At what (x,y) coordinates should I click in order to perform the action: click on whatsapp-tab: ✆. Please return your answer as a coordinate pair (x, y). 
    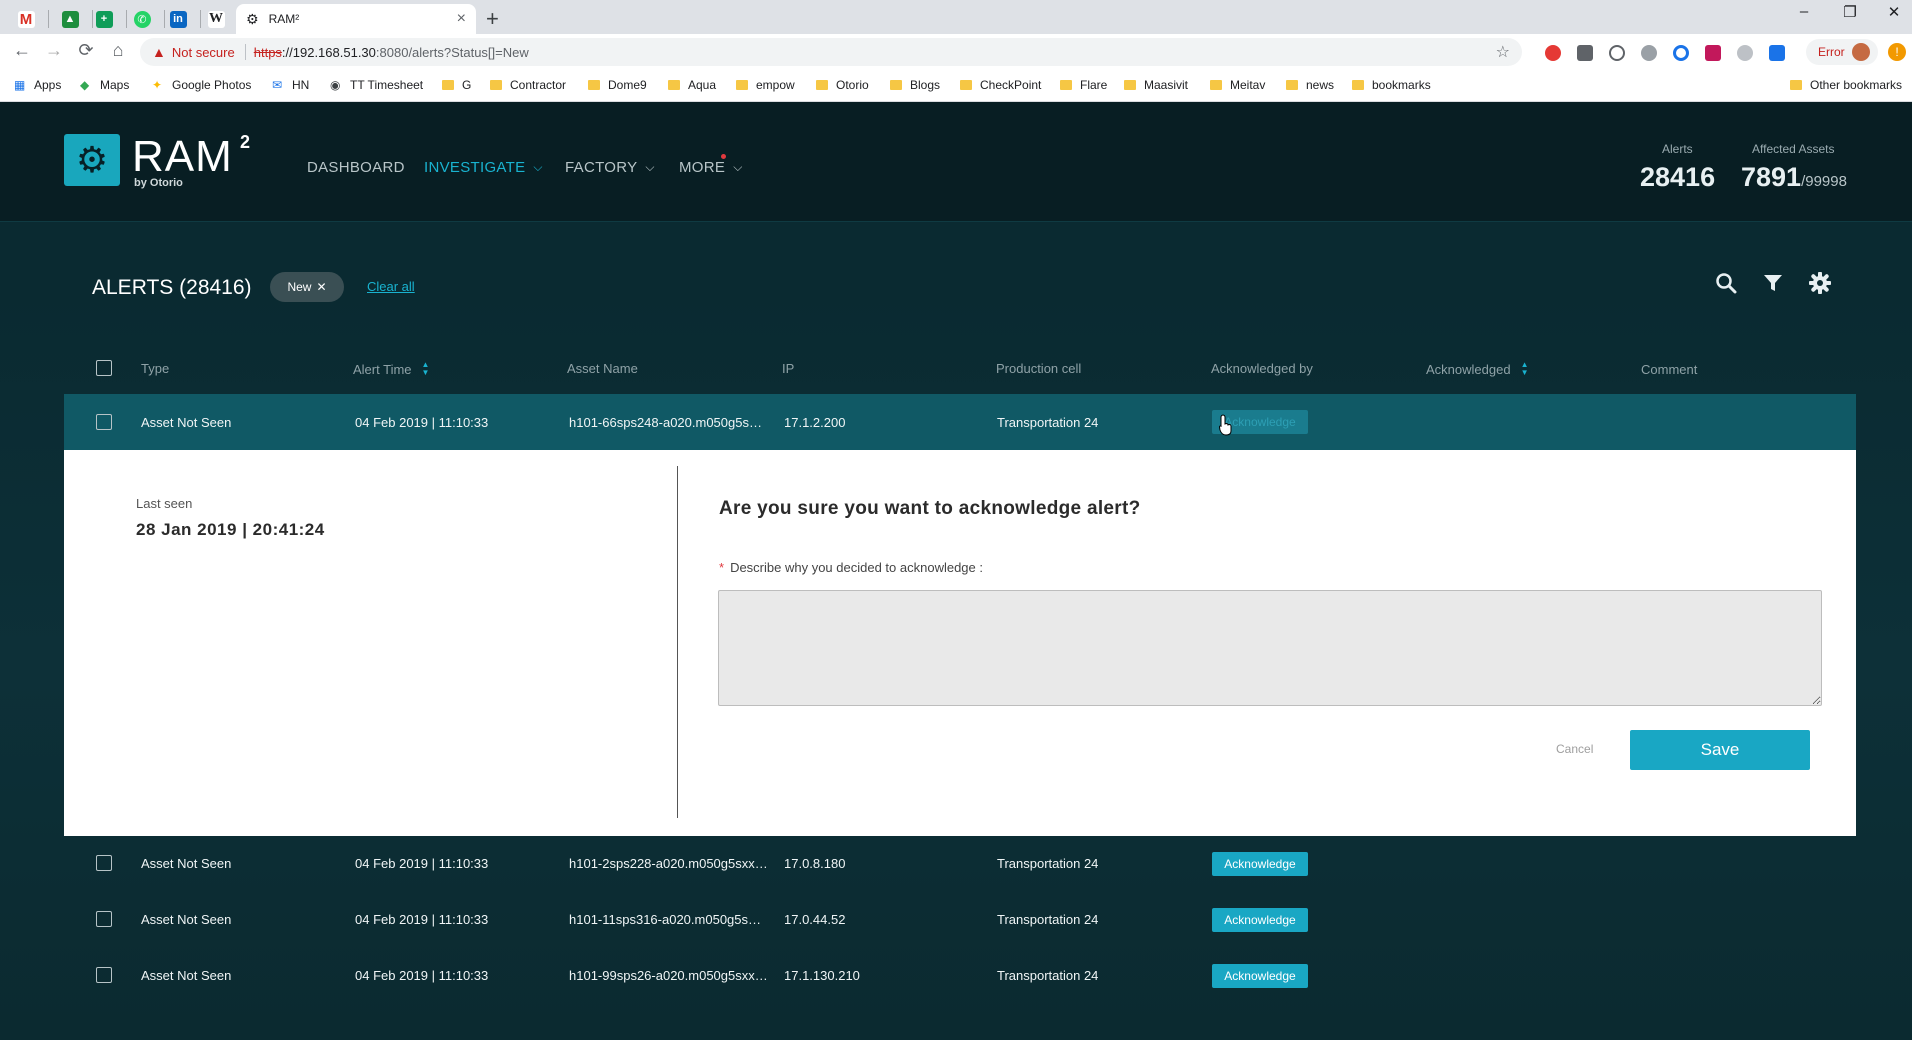
    Looking at the image, I should click on (142, 19).